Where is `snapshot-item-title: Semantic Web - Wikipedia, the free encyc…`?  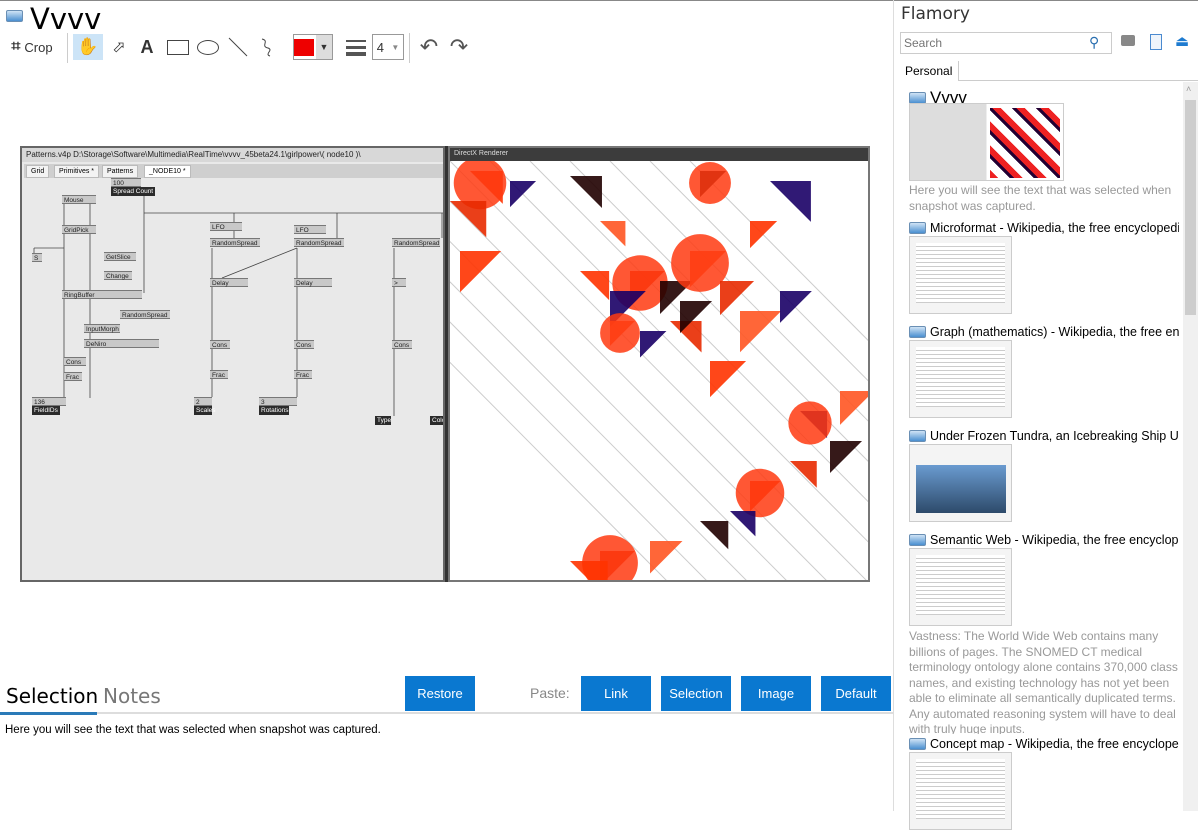 snapshot-item-title: Semantic Web - Wikipedia, the free encyc… is located at coordinates (1044, 540).